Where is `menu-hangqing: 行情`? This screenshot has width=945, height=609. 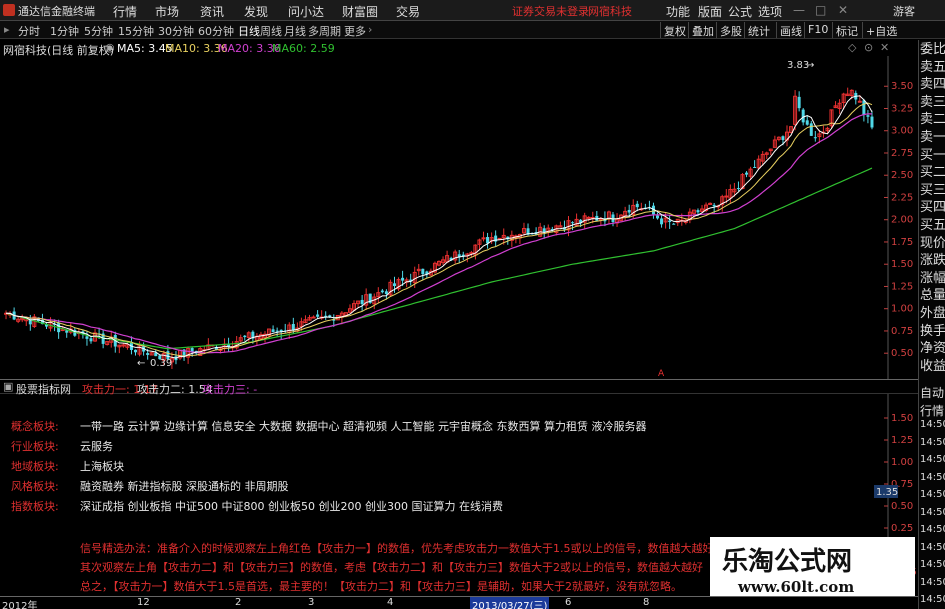
menu-hangqing: 行情 is located at coordinates (125, 11).